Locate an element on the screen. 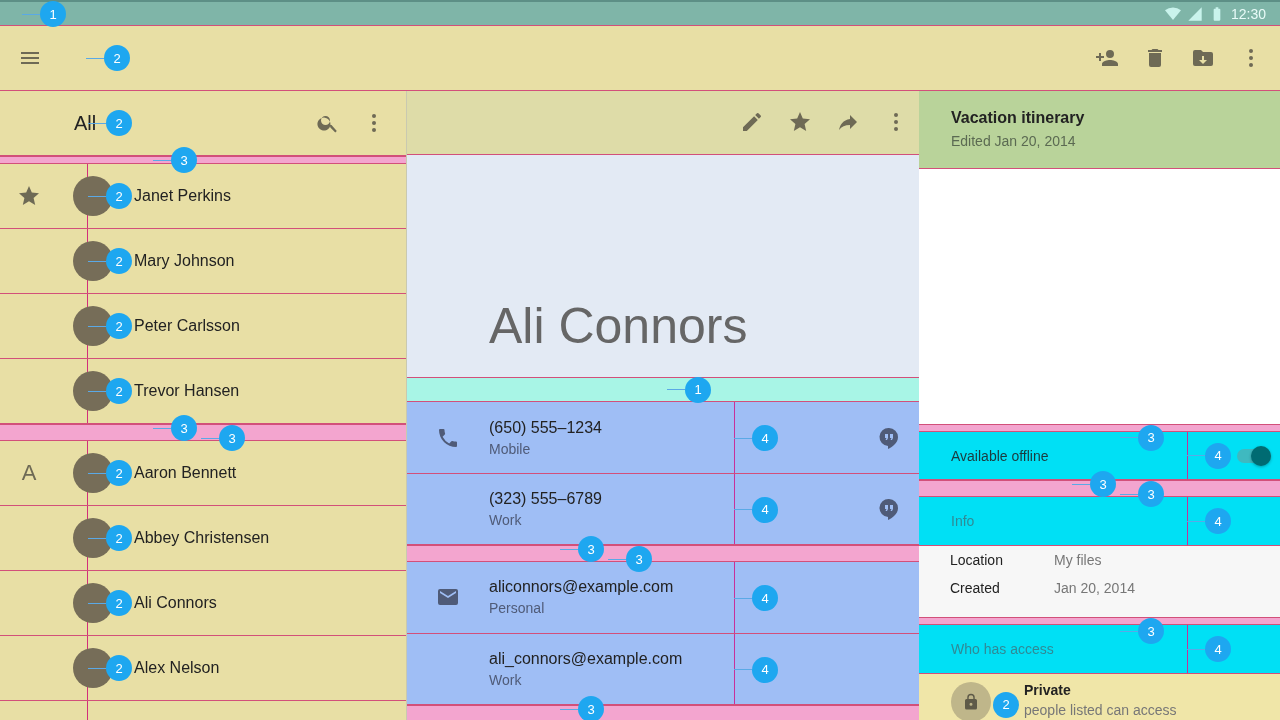  access-title: Private is located at coordinates (1048, 690).